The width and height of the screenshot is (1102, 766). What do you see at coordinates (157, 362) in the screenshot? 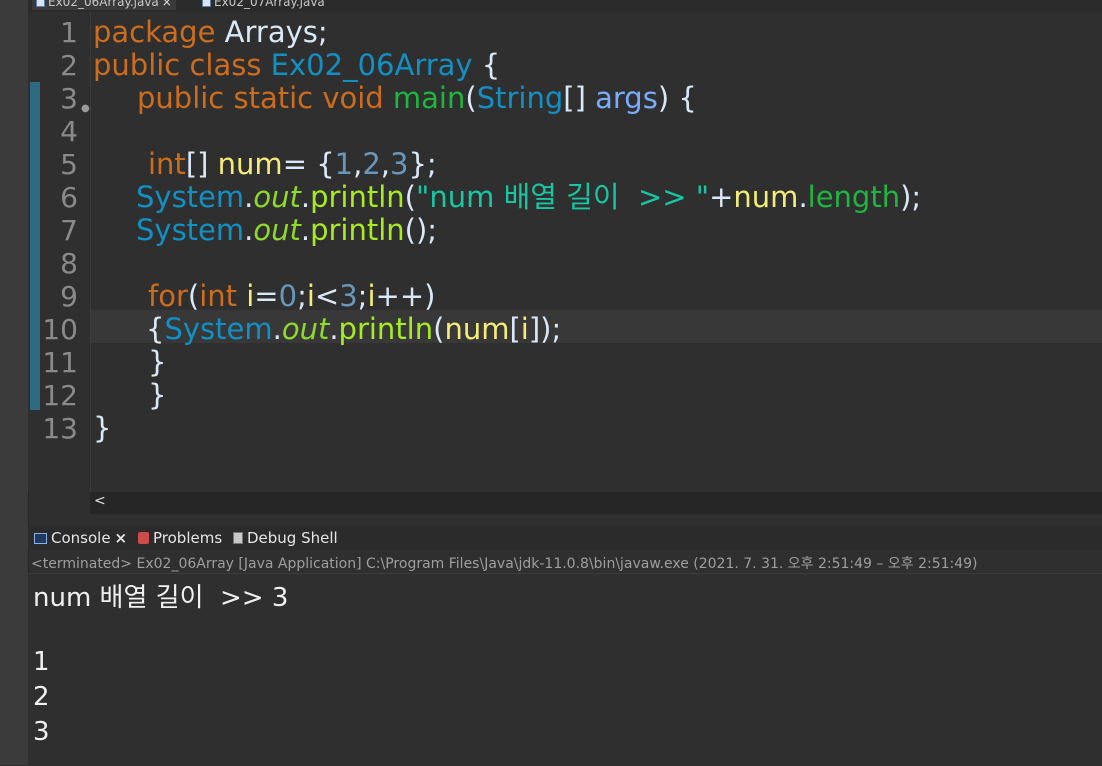
I see `code-line-11: }` at bounding box center [157, 362].